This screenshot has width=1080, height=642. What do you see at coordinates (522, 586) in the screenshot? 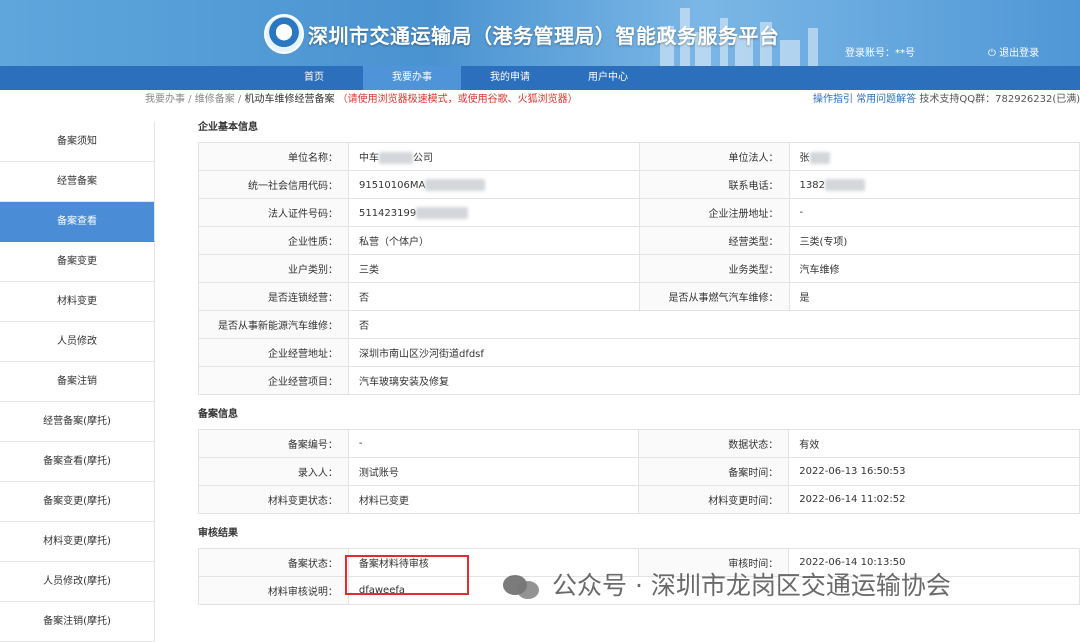
I see `wechat-icon` at bounding box center [522, 586].